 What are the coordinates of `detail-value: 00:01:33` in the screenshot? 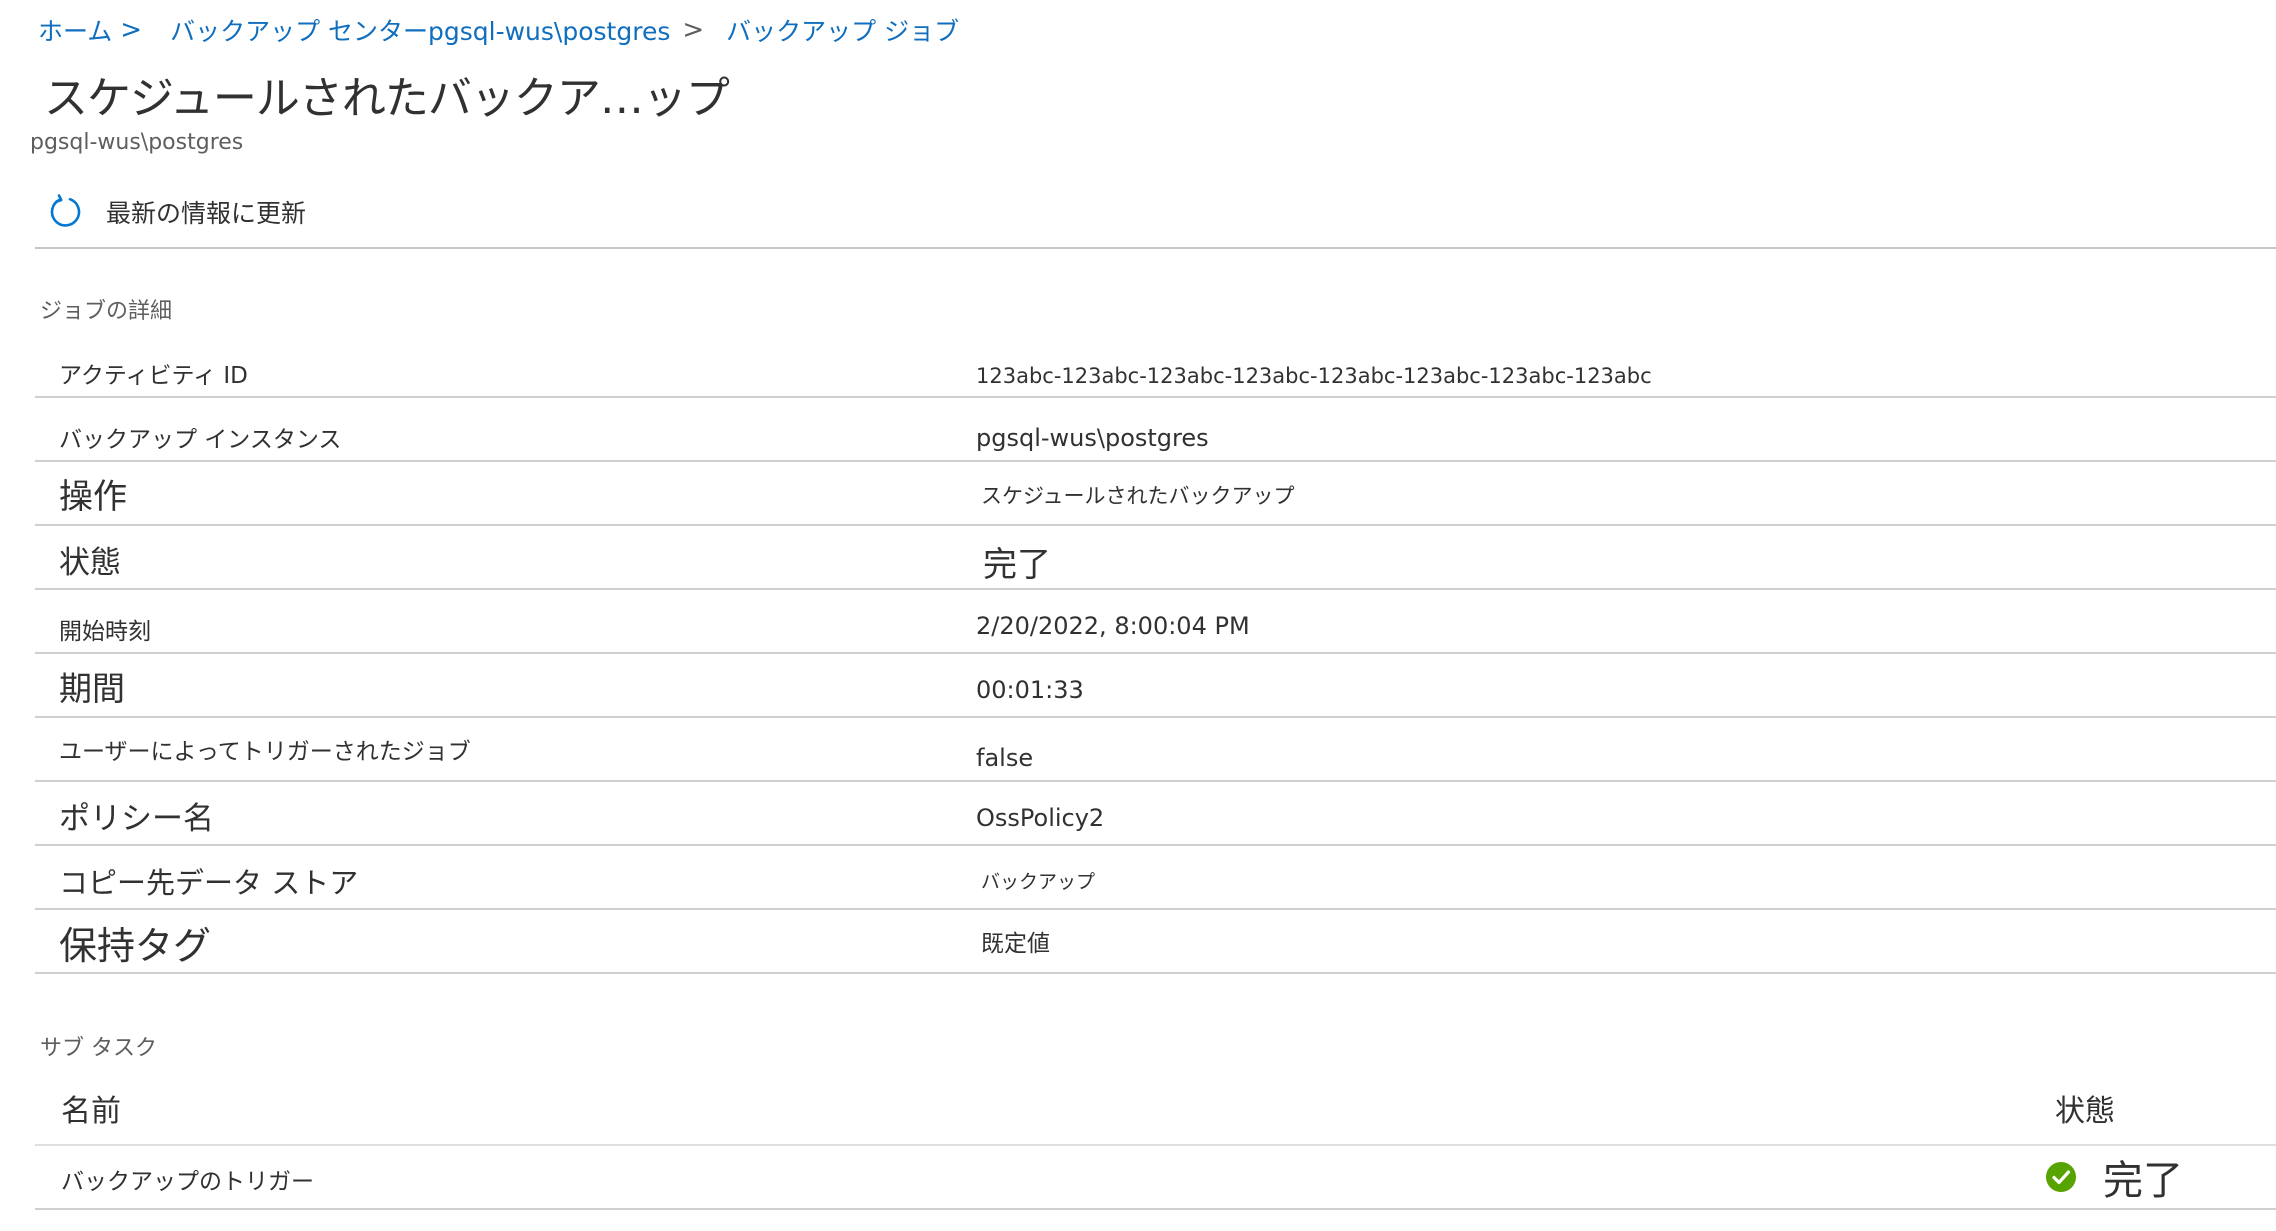 It's located at (1030, 690).